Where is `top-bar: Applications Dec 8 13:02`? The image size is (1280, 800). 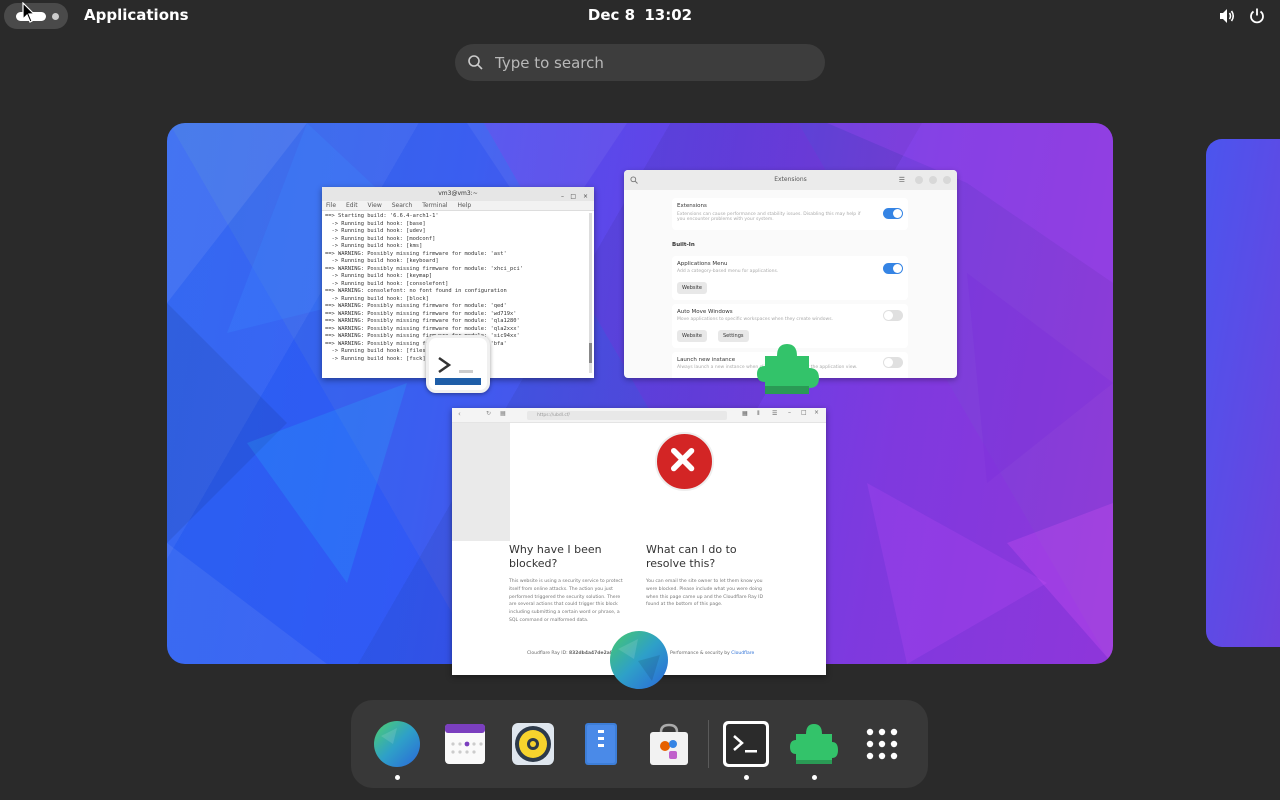
top-bar: Applications Dec 8 13:02 is located at coordinates (640, 16).